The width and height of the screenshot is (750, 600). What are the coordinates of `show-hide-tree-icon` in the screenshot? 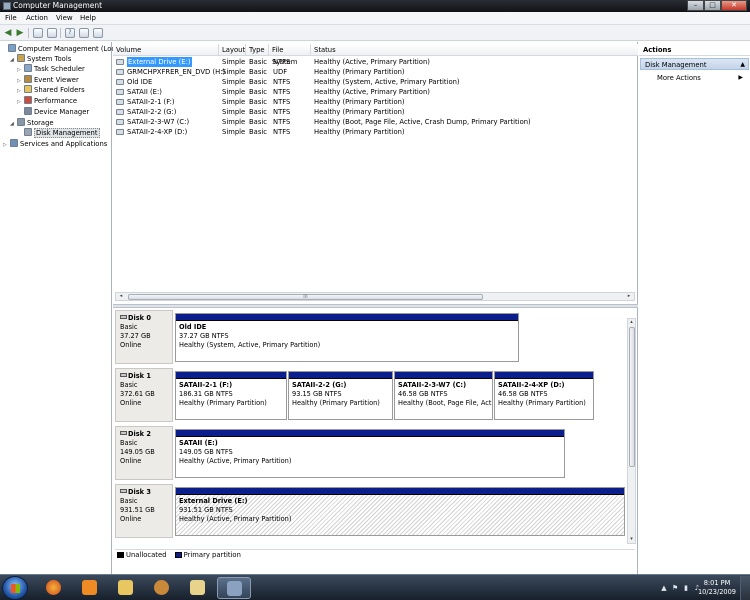 It's located at (52, 33).